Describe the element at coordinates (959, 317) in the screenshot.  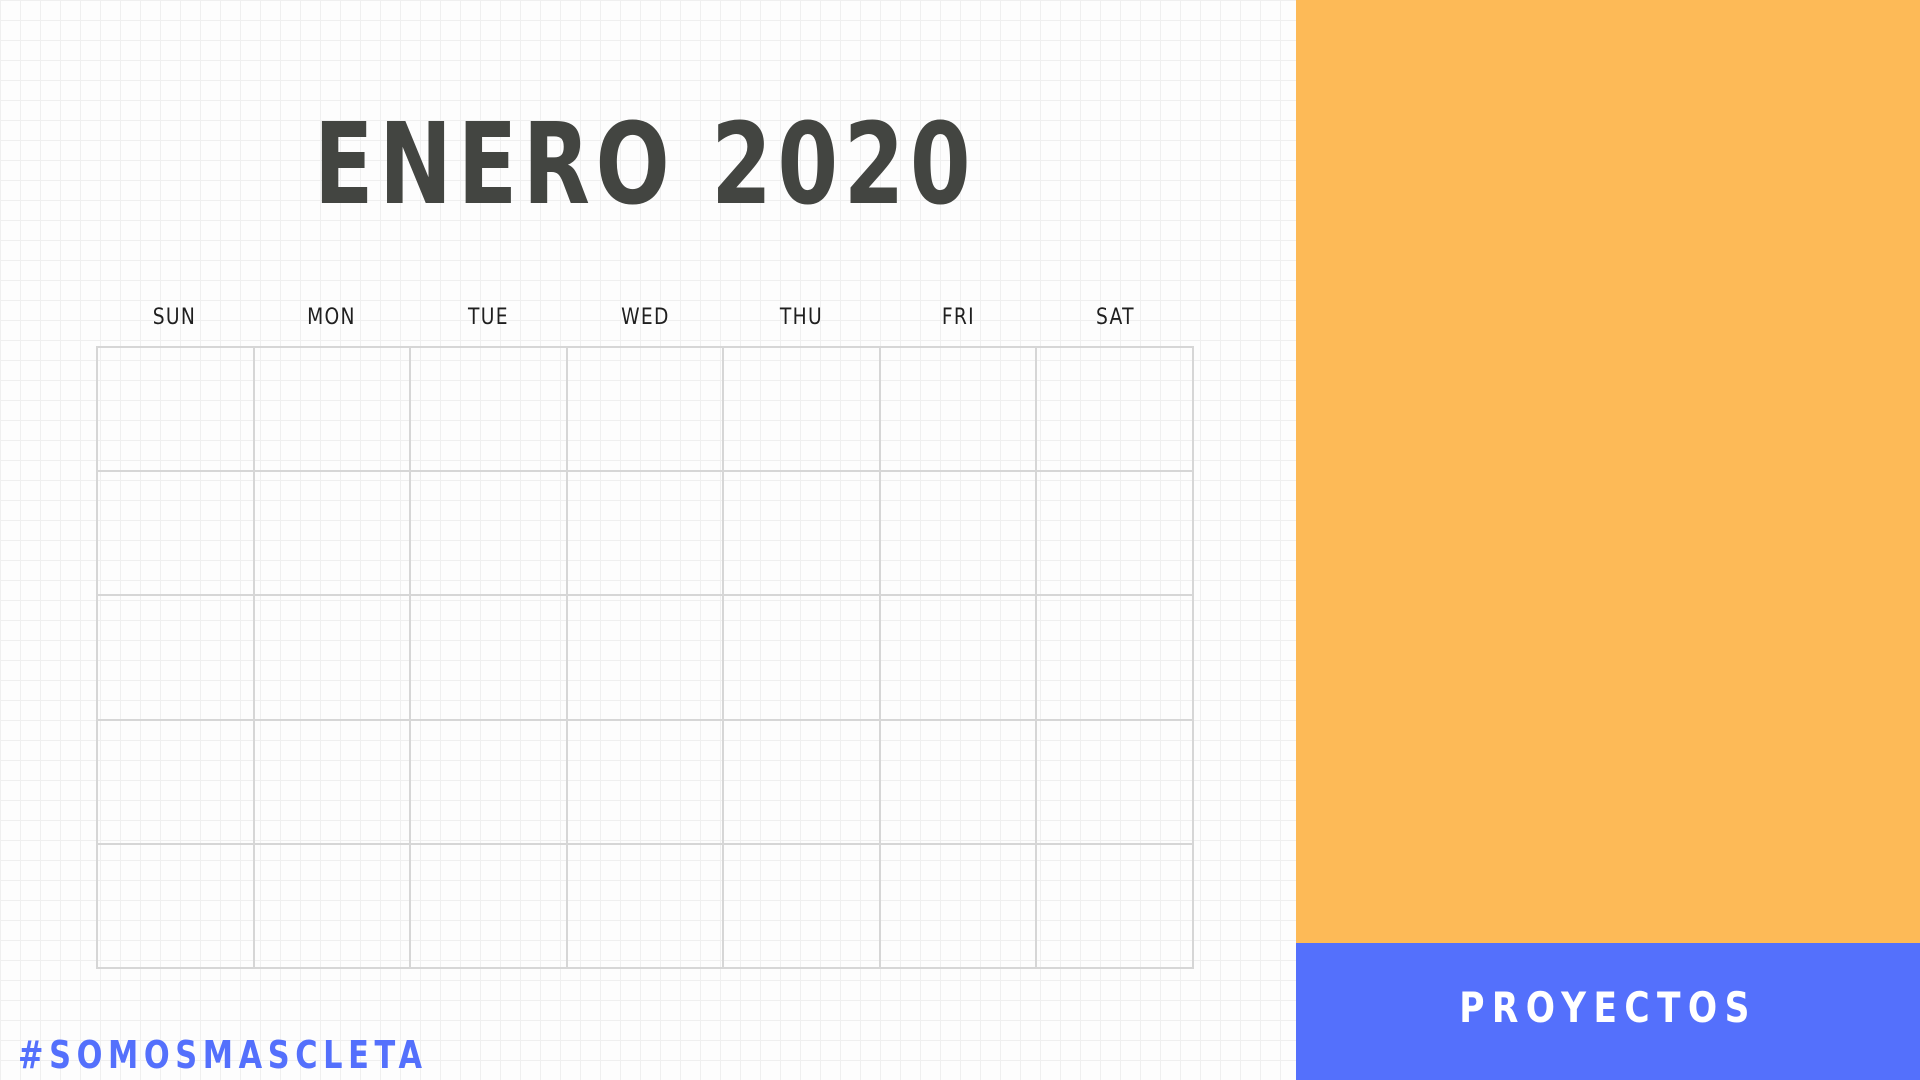
I see `weekday-fri: FRI` at that location.